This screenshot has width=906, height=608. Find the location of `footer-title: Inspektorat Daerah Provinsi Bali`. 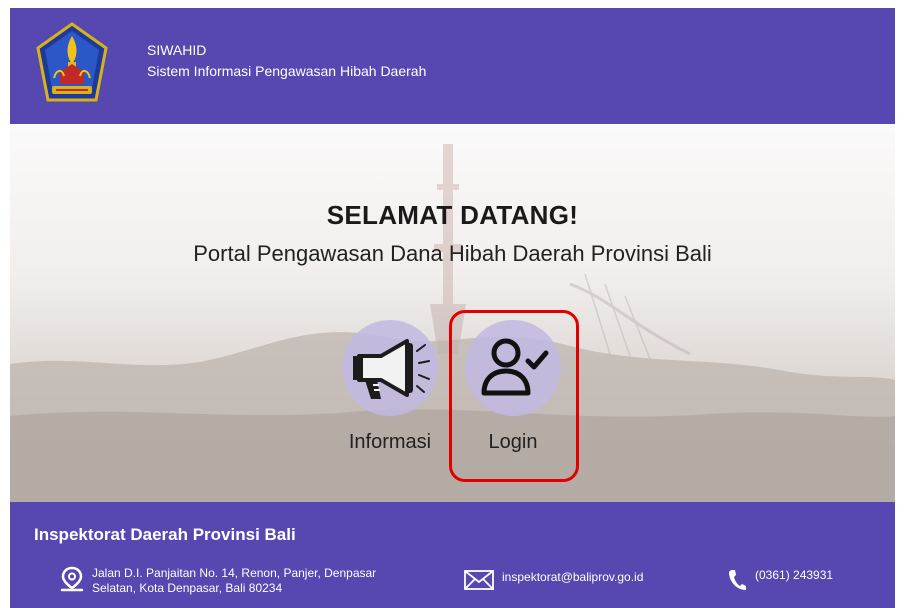

footer-title: Inspektorat Daerah Provinsi Bali is located at coordinates (165, 534).